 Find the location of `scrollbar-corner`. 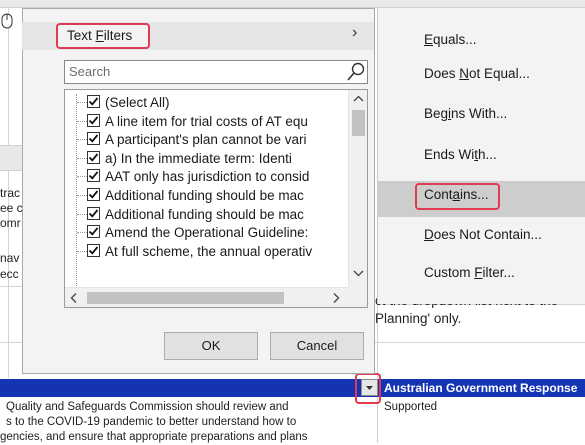

scrollbar-corner is located at coordinates (357, 297).